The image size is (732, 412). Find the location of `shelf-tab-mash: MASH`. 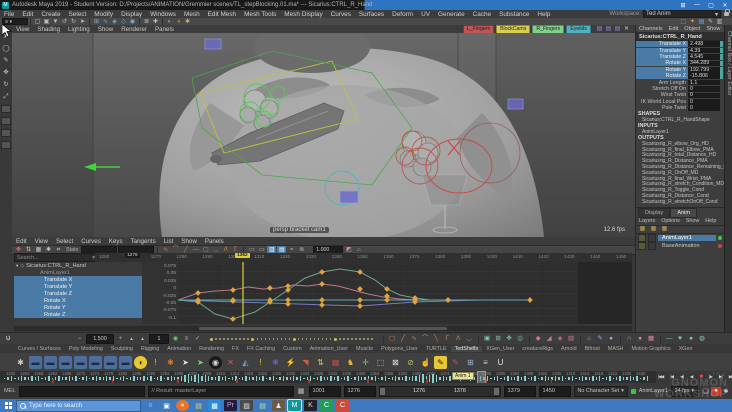

shelf-tab-mash: MASH is located at coordinates (616, 349).